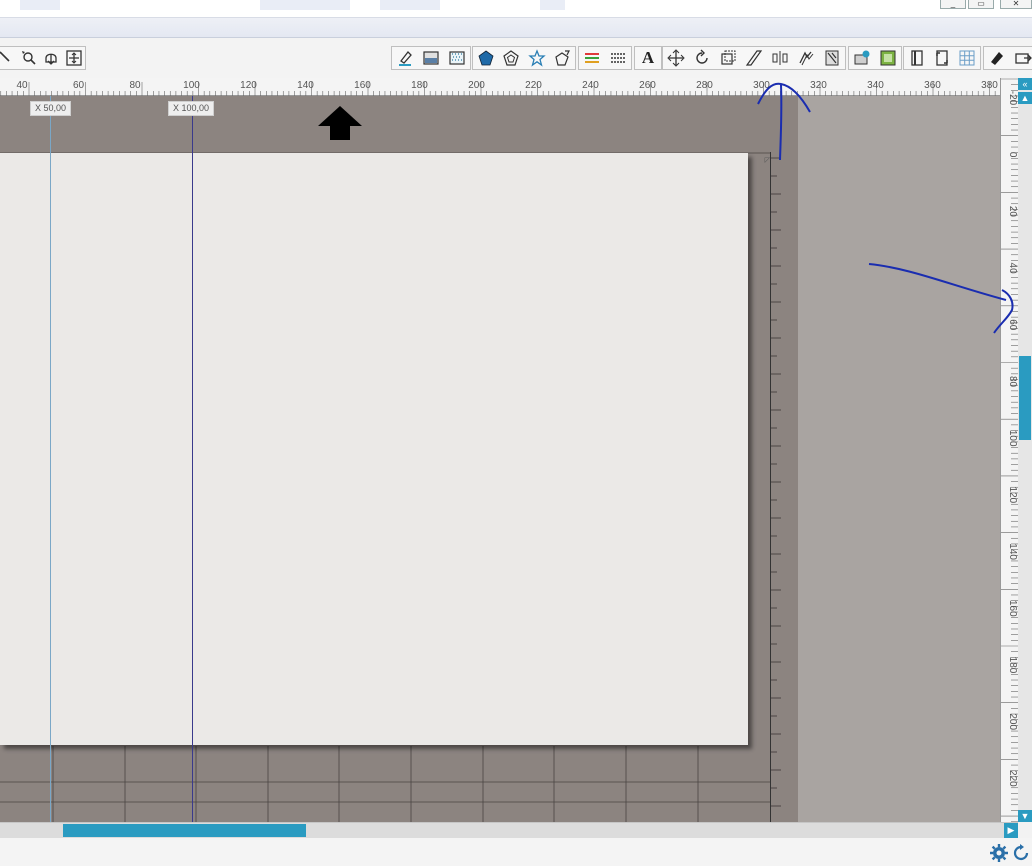 The height and width of the screenshot is (866, 1032). Describe the element at coordinates (1025, 450) in the screenshot. I see `vertical-scrollbar: « ▲ ▼` at that location.